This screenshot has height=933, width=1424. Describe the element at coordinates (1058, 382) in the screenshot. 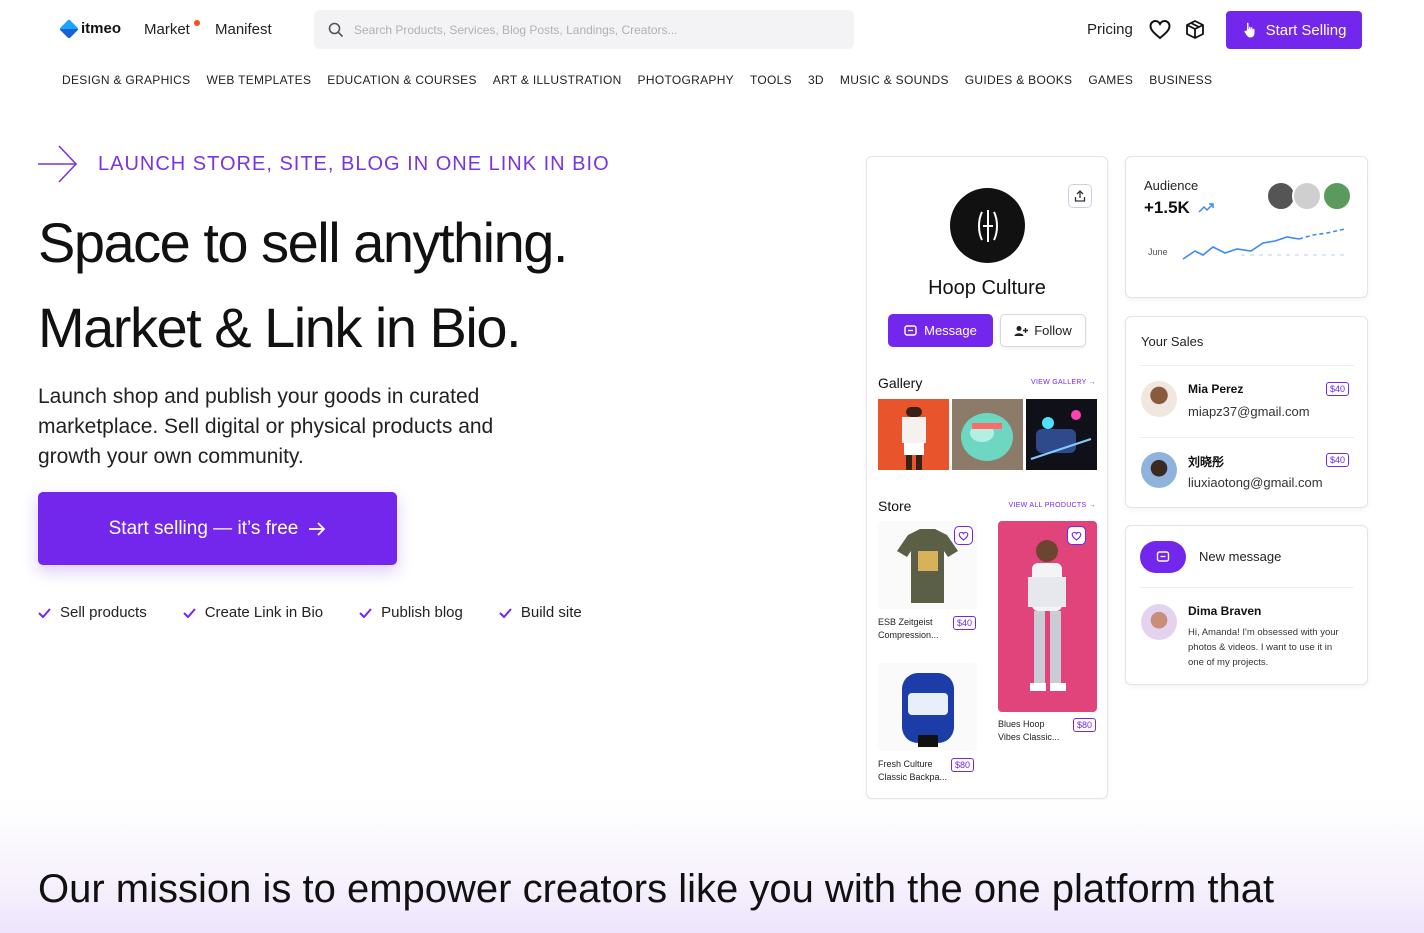

I see `view-gallery-label: VIEW GALLERY` at that location.